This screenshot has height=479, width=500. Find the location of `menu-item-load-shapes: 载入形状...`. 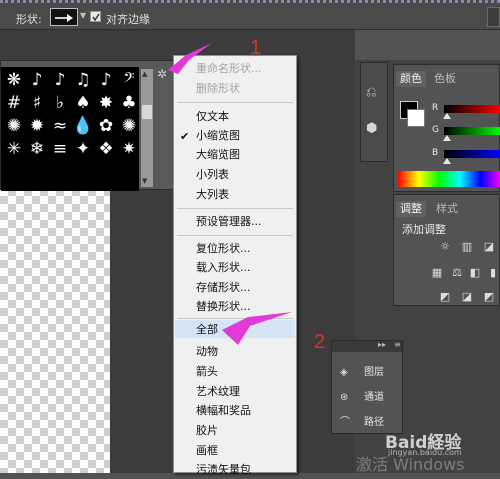

menu-item-load-shapes: 载入形状... is located at coordinates (223, 268).